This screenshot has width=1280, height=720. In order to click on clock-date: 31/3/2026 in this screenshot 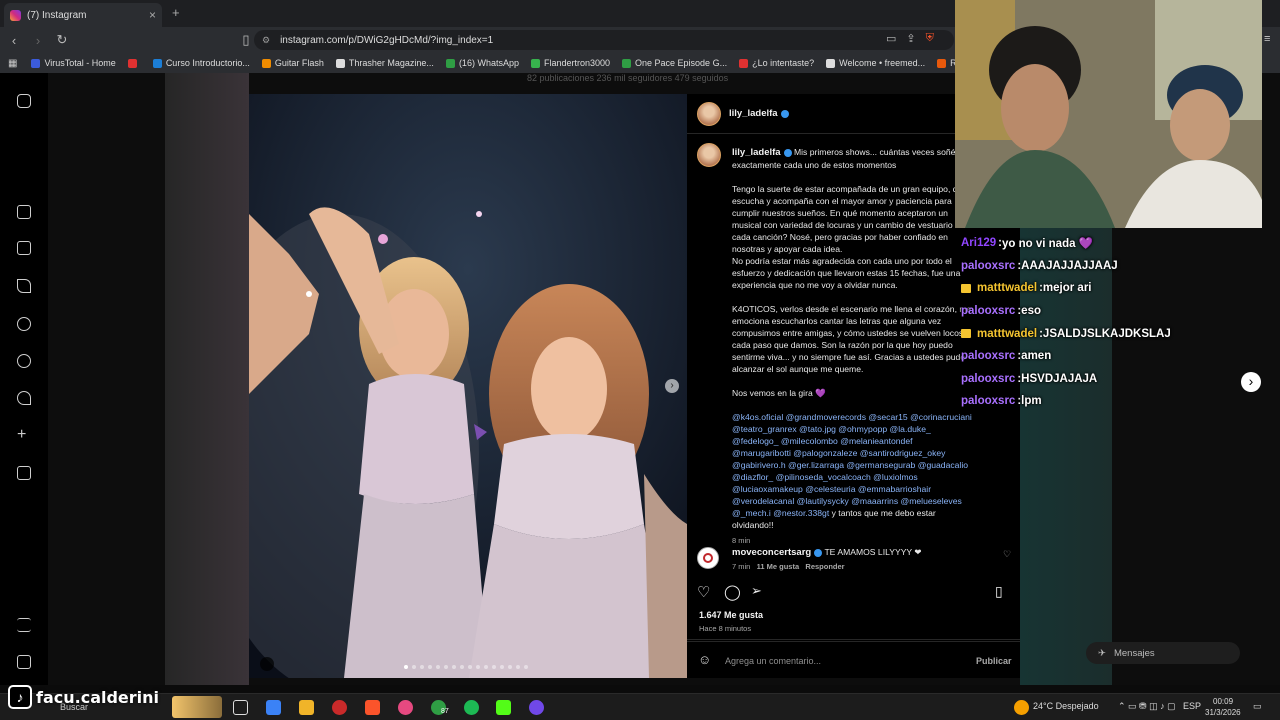, I will do `click(1223, 712)`.